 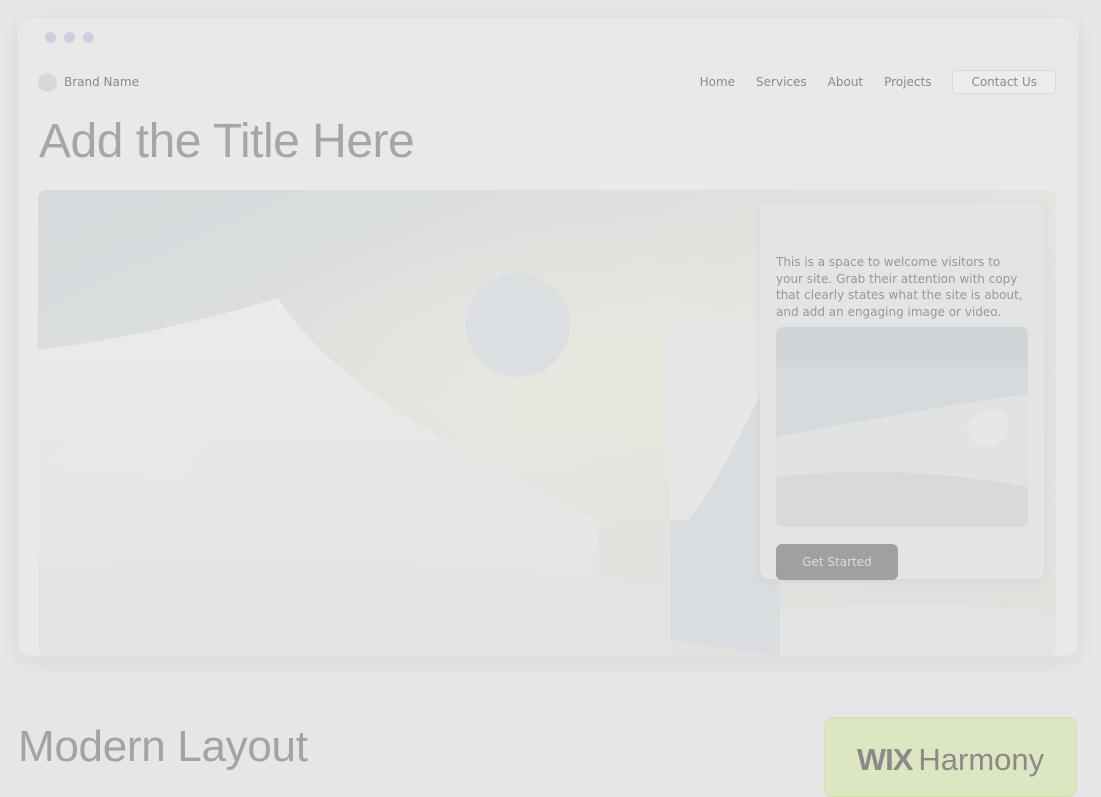 I want to click on wix-harmony-badge: WIX Harmony, so click(x=950, y=757).